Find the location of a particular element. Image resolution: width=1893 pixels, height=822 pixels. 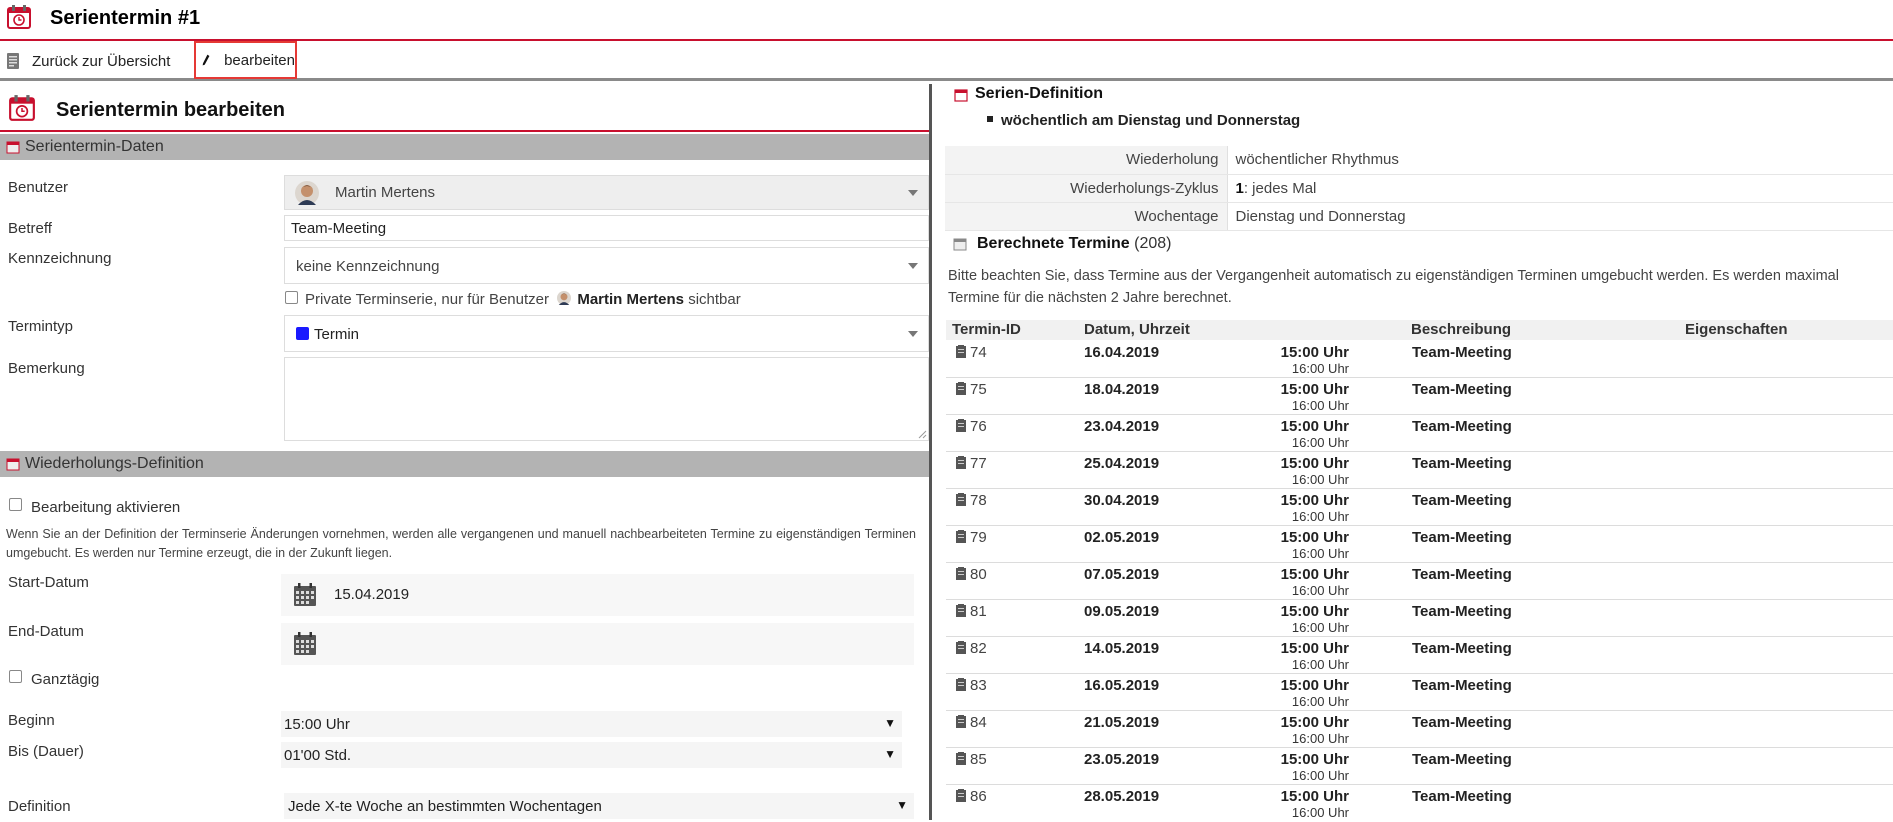

row-id: 79 is located at coordinates (971, 537).